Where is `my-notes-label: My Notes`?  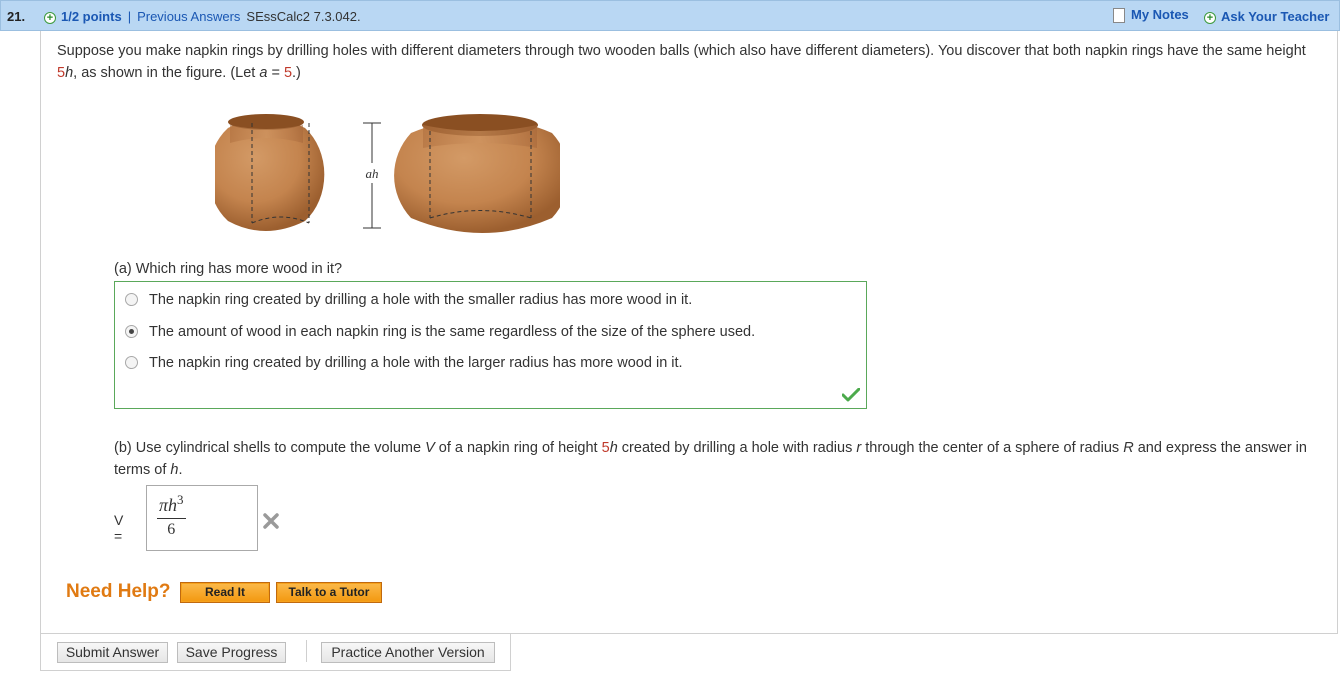 my-notes-label: My Notes is located at coordinates (1160, 14).